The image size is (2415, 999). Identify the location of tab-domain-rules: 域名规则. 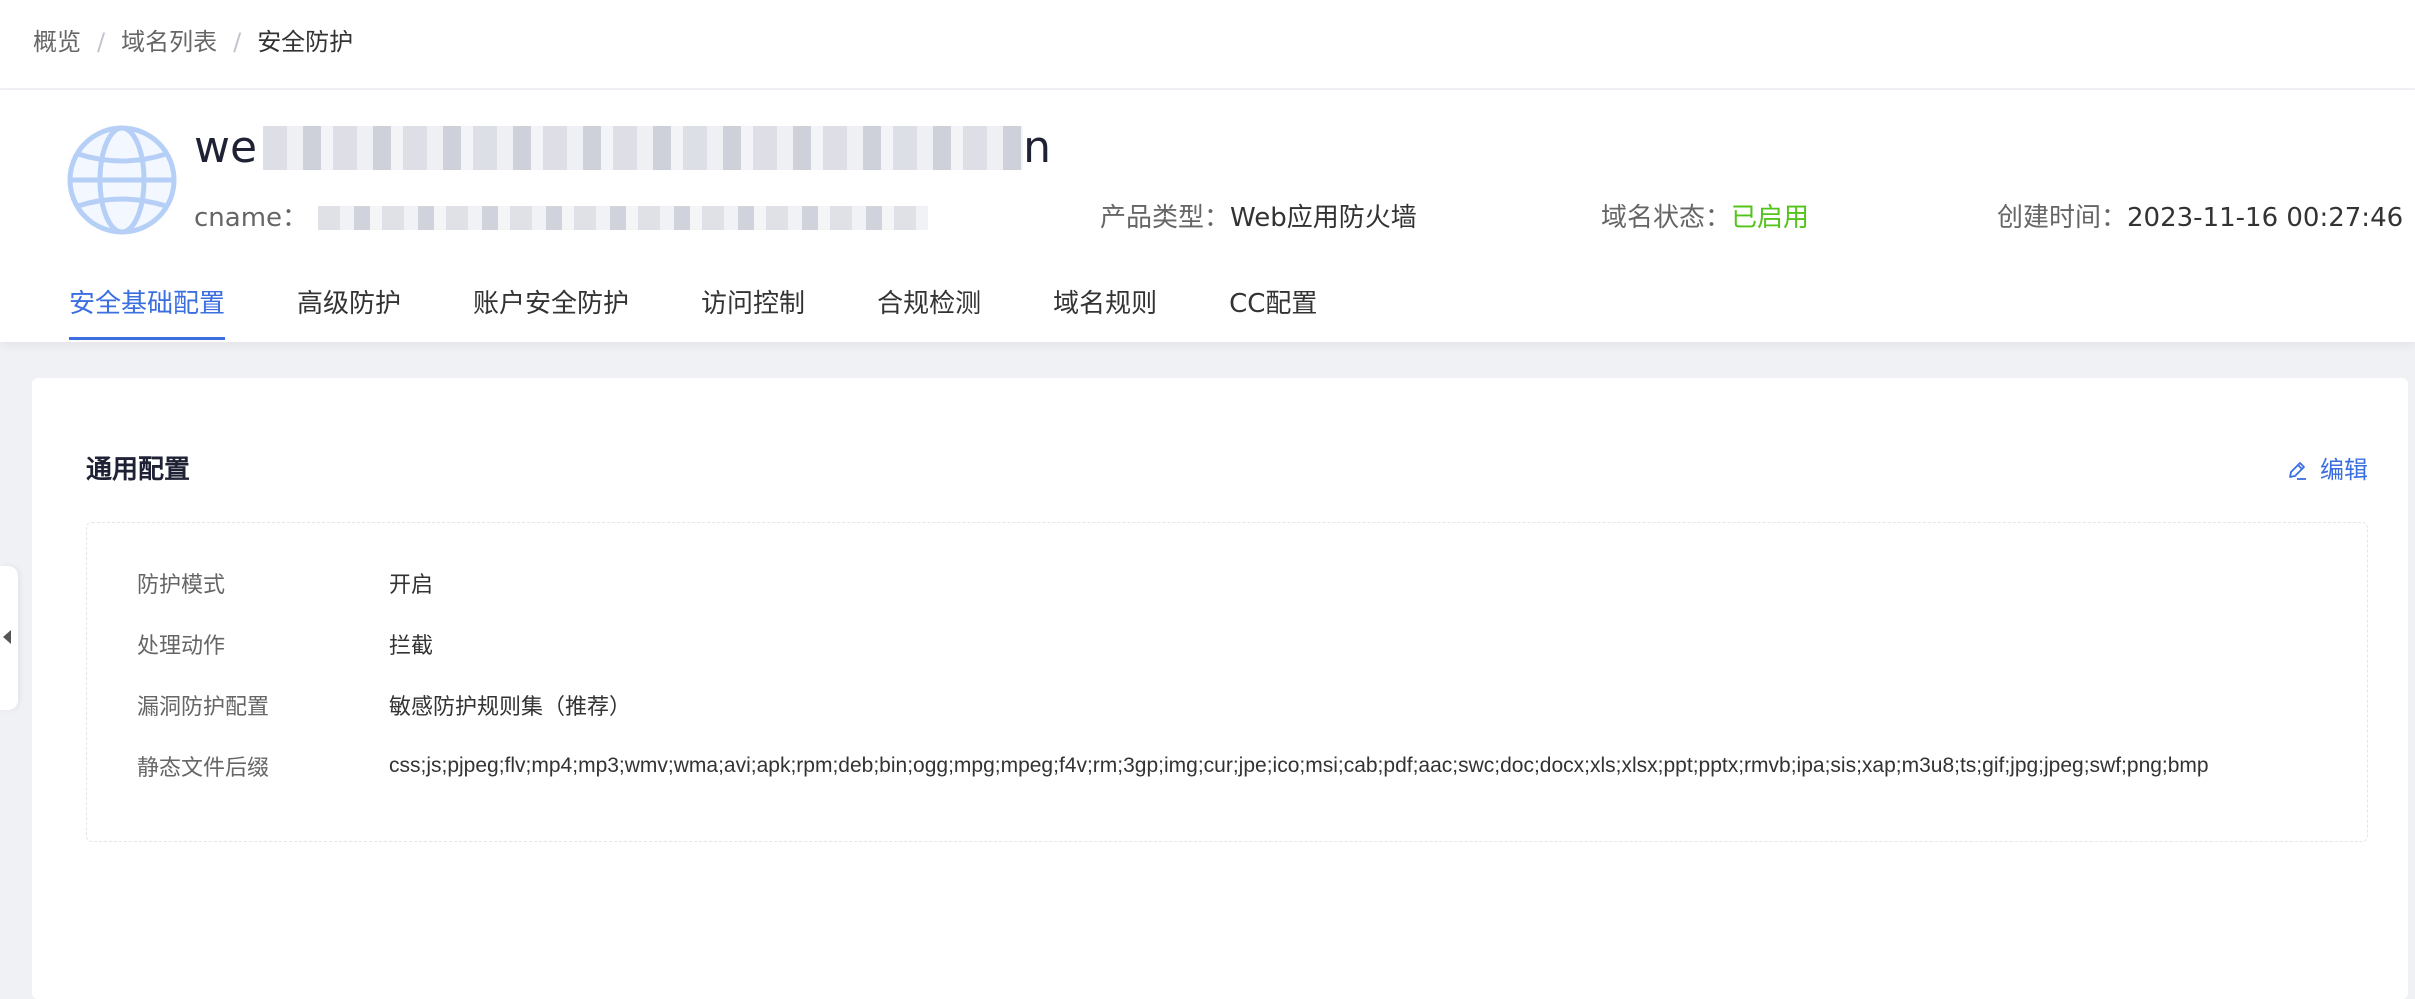
(1105, 307).